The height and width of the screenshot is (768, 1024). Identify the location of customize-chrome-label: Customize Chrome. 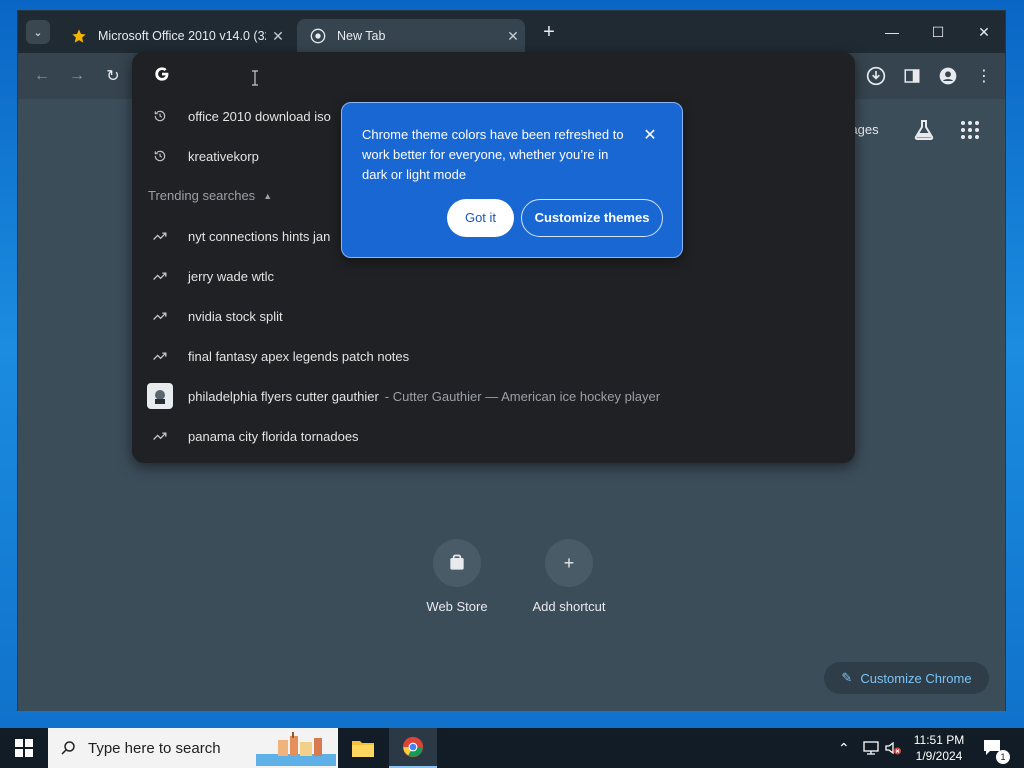
(916, 678).